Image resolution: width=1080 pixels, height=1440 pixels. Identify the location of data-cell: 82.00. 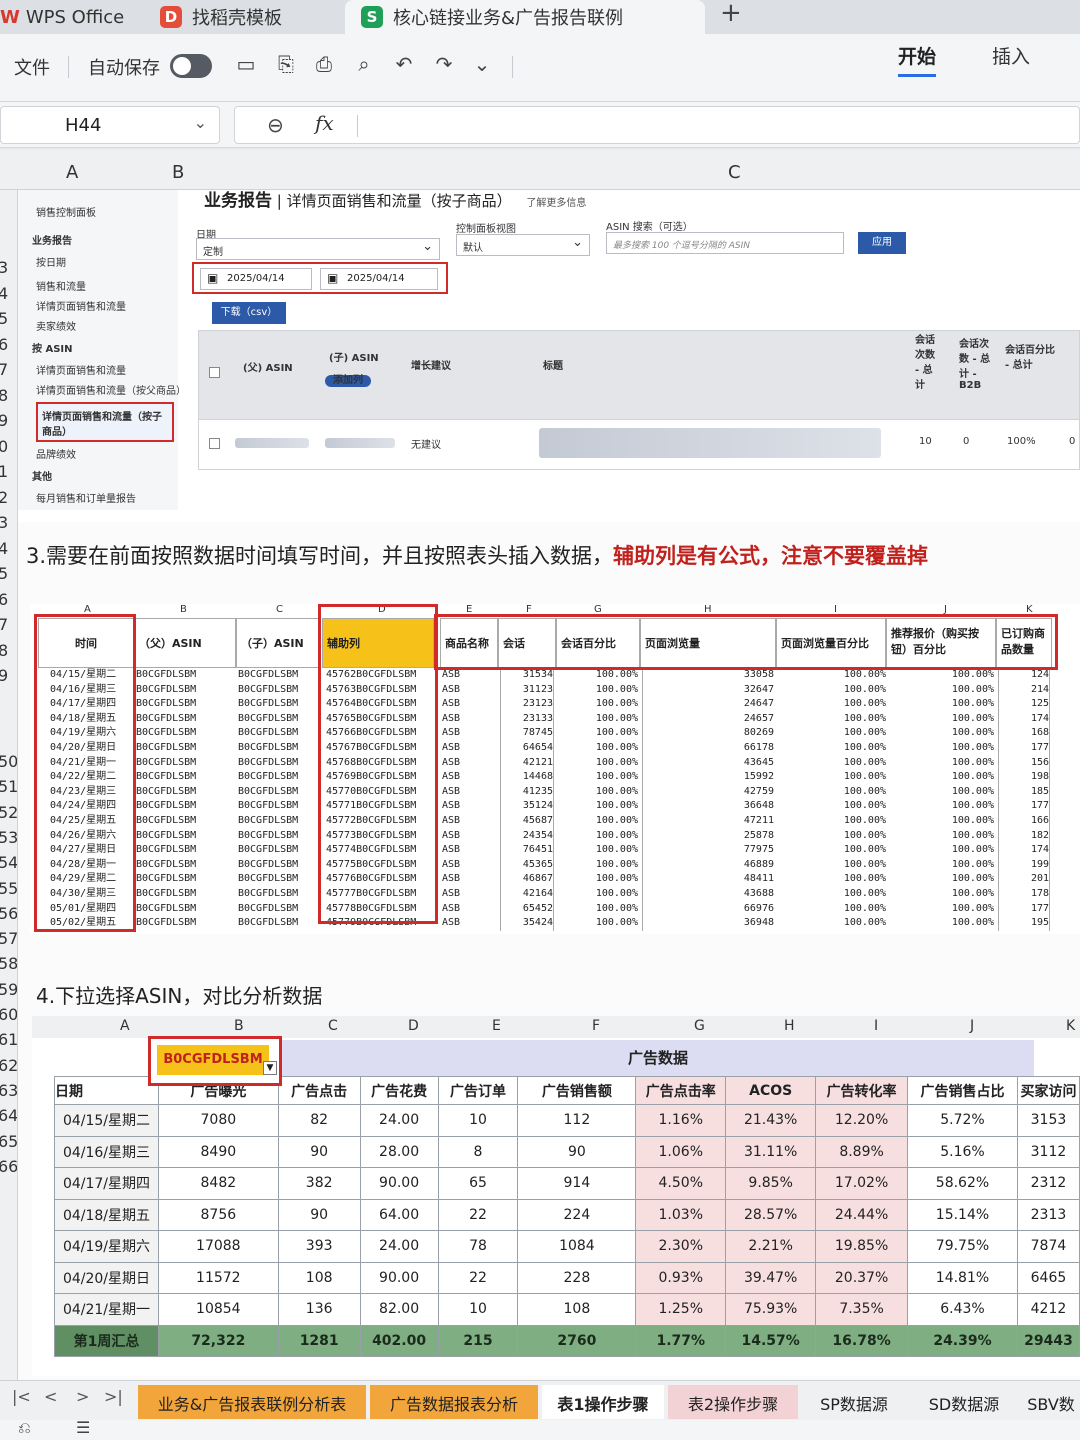
(399, 1309).